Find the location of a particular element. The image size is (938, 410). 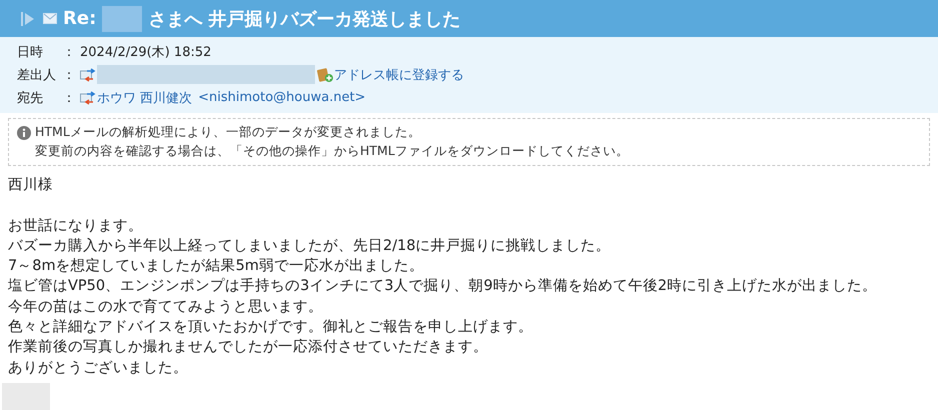

body-text-line: 今年の苗はこの水で育ててみようと思います。 is located at coordinates (166, 307).